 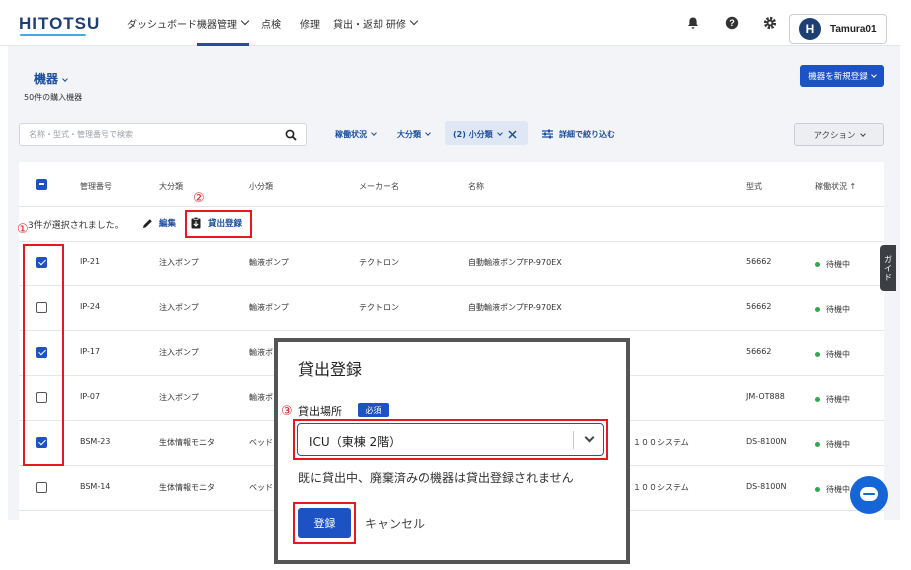 I want to click on nav-repair: 修理, so click(x=310, y=23).